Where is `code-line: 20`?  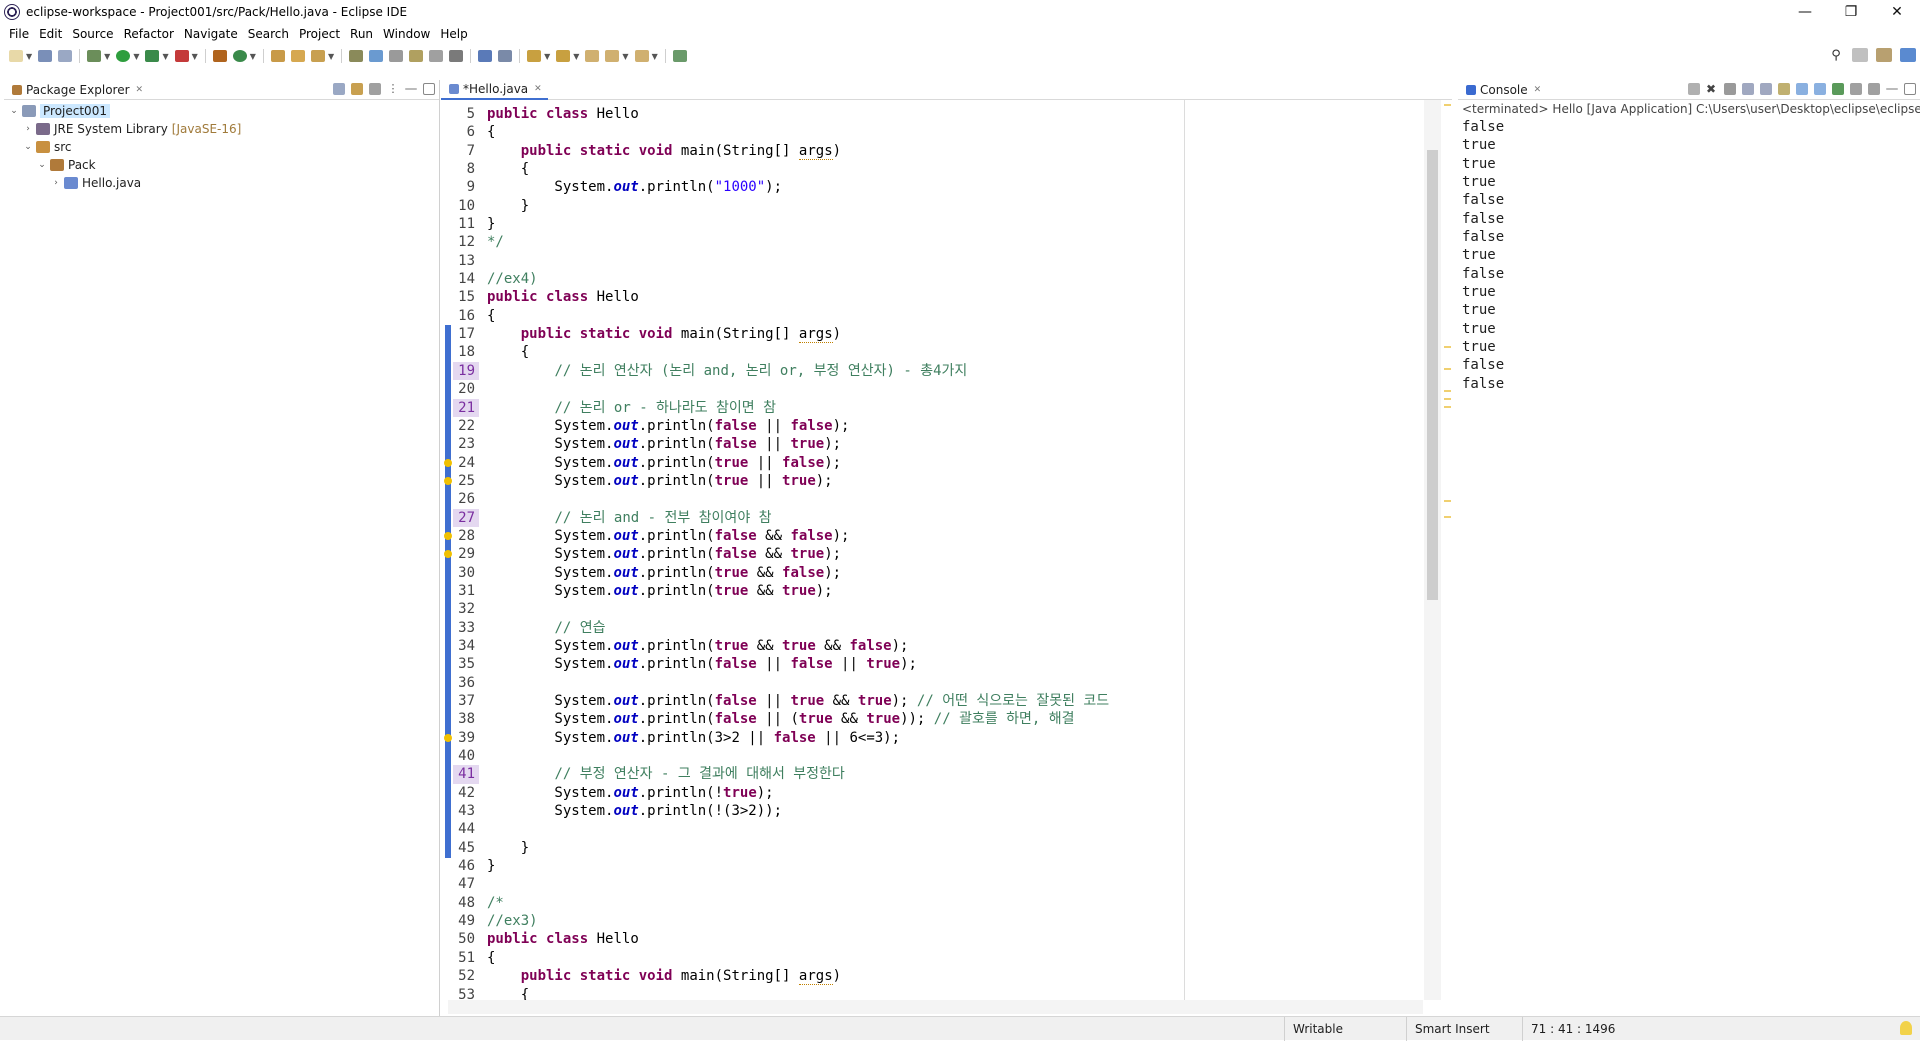 code-line: 20 is located at coordinates (781, 389).